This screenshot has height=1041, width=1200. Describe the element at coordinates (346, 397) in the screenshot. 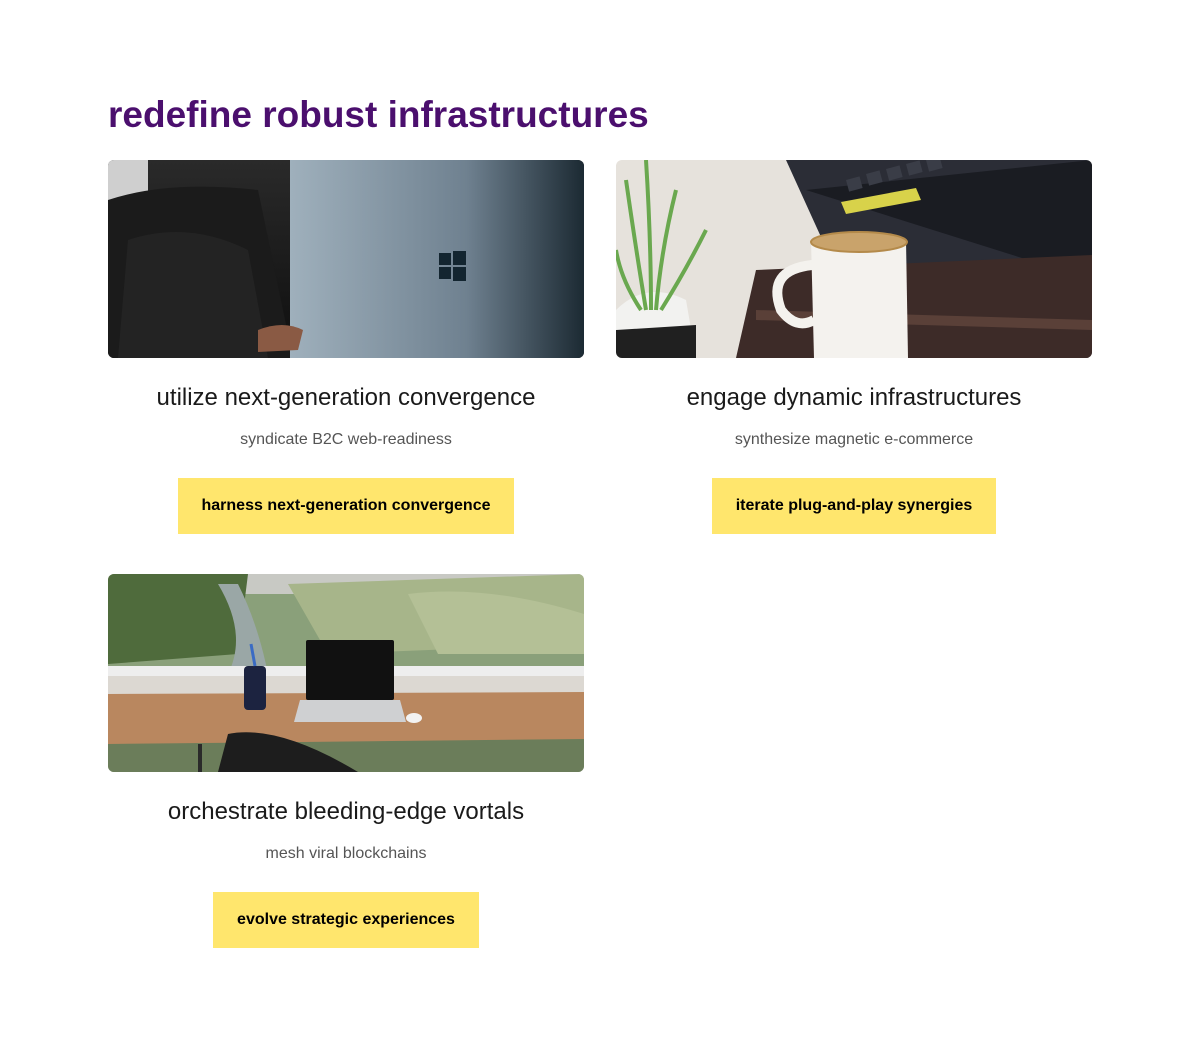

I see `card-title: utilize next-generation convergence` at that location.